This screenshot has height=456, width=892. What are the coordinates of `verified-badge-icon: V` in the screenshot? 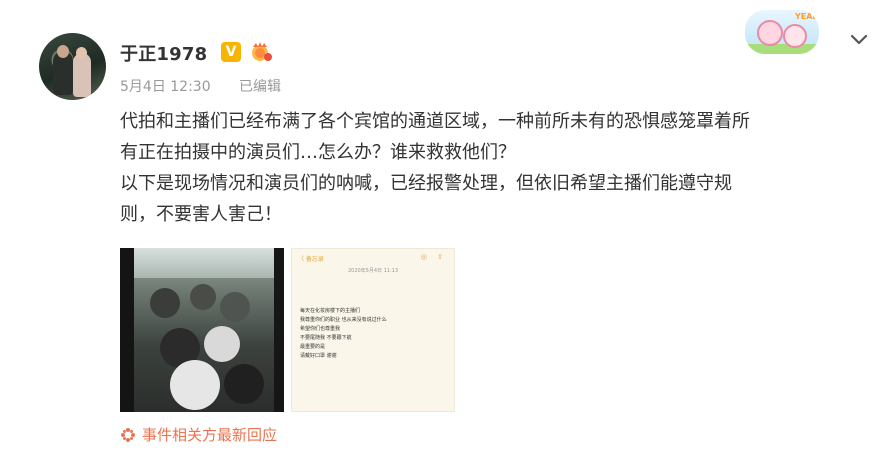 It's located at (231, 52).